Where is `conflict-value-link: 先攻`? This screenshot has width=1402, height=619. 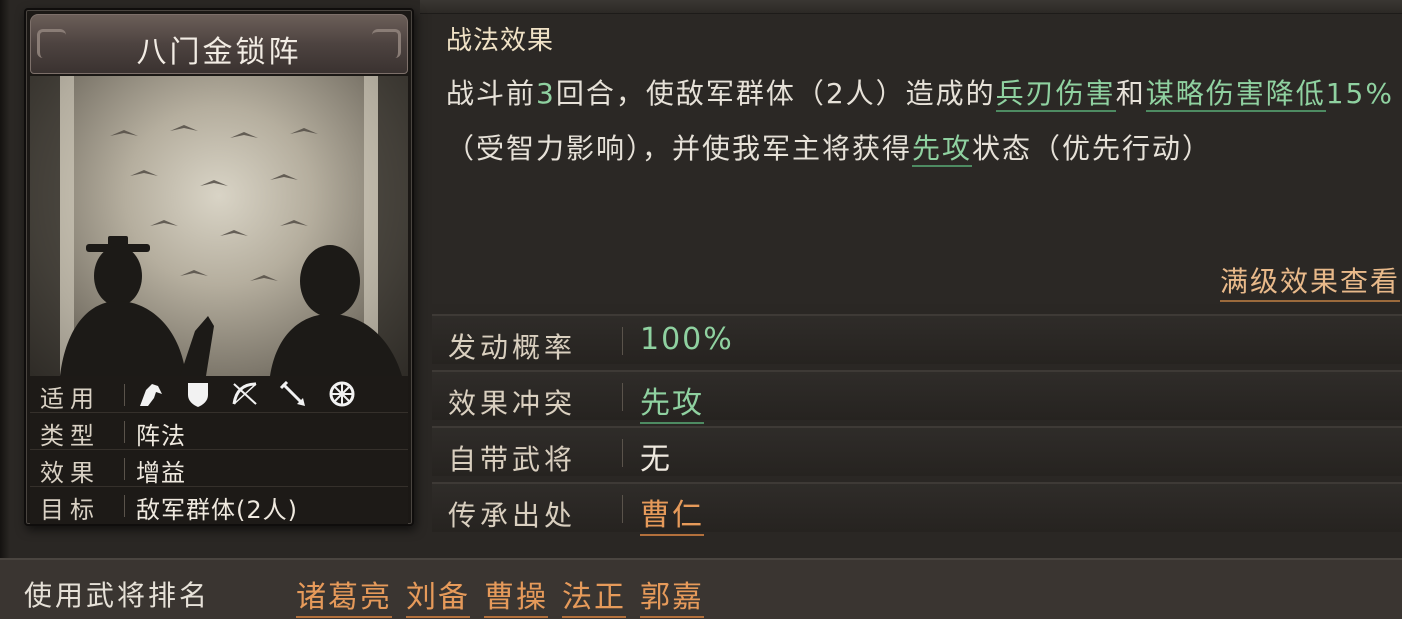
conflict-value-link: 先攻 is located at coordinates (672, 401).